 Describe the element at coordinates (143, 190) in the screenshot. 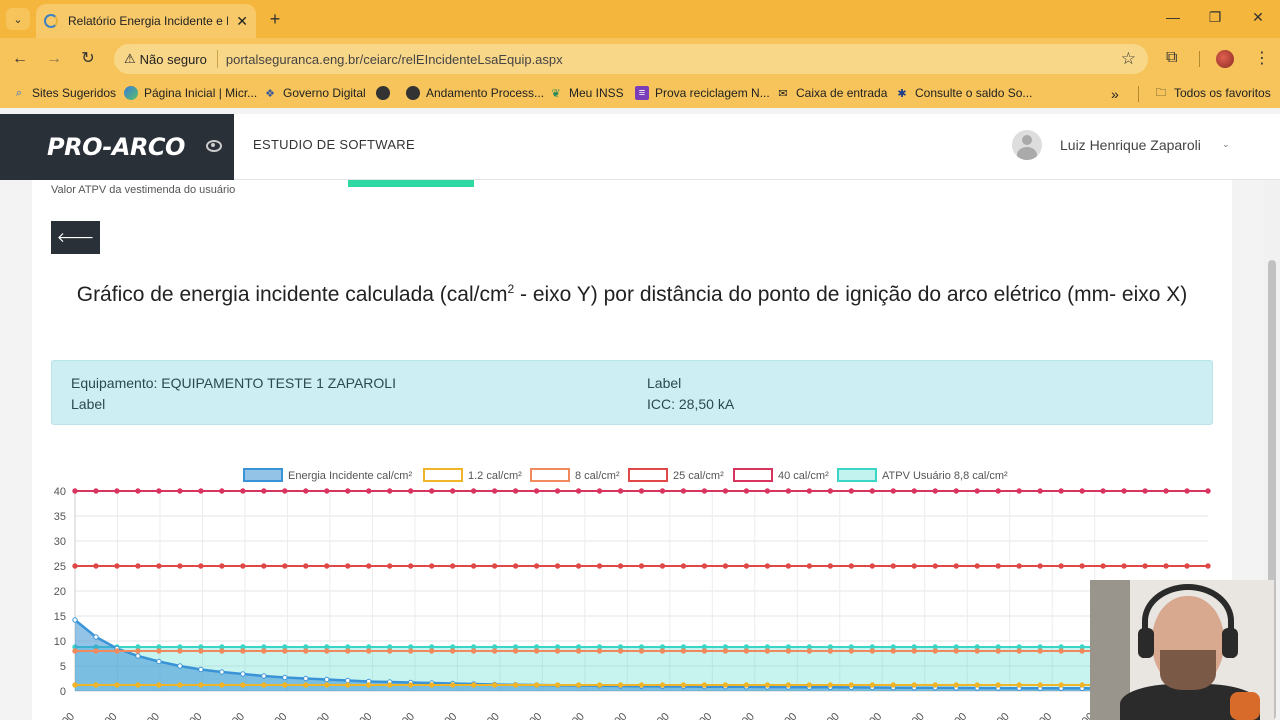

I see `atpv-label: Valor ATPV da vestimenda do usuário` at that location.